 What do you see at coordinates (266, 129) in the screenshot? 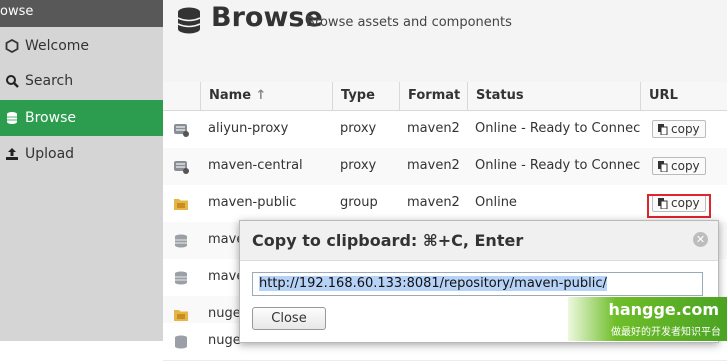
I see `repo-name: aliyun-proxy` at bounding box center [266, 129].